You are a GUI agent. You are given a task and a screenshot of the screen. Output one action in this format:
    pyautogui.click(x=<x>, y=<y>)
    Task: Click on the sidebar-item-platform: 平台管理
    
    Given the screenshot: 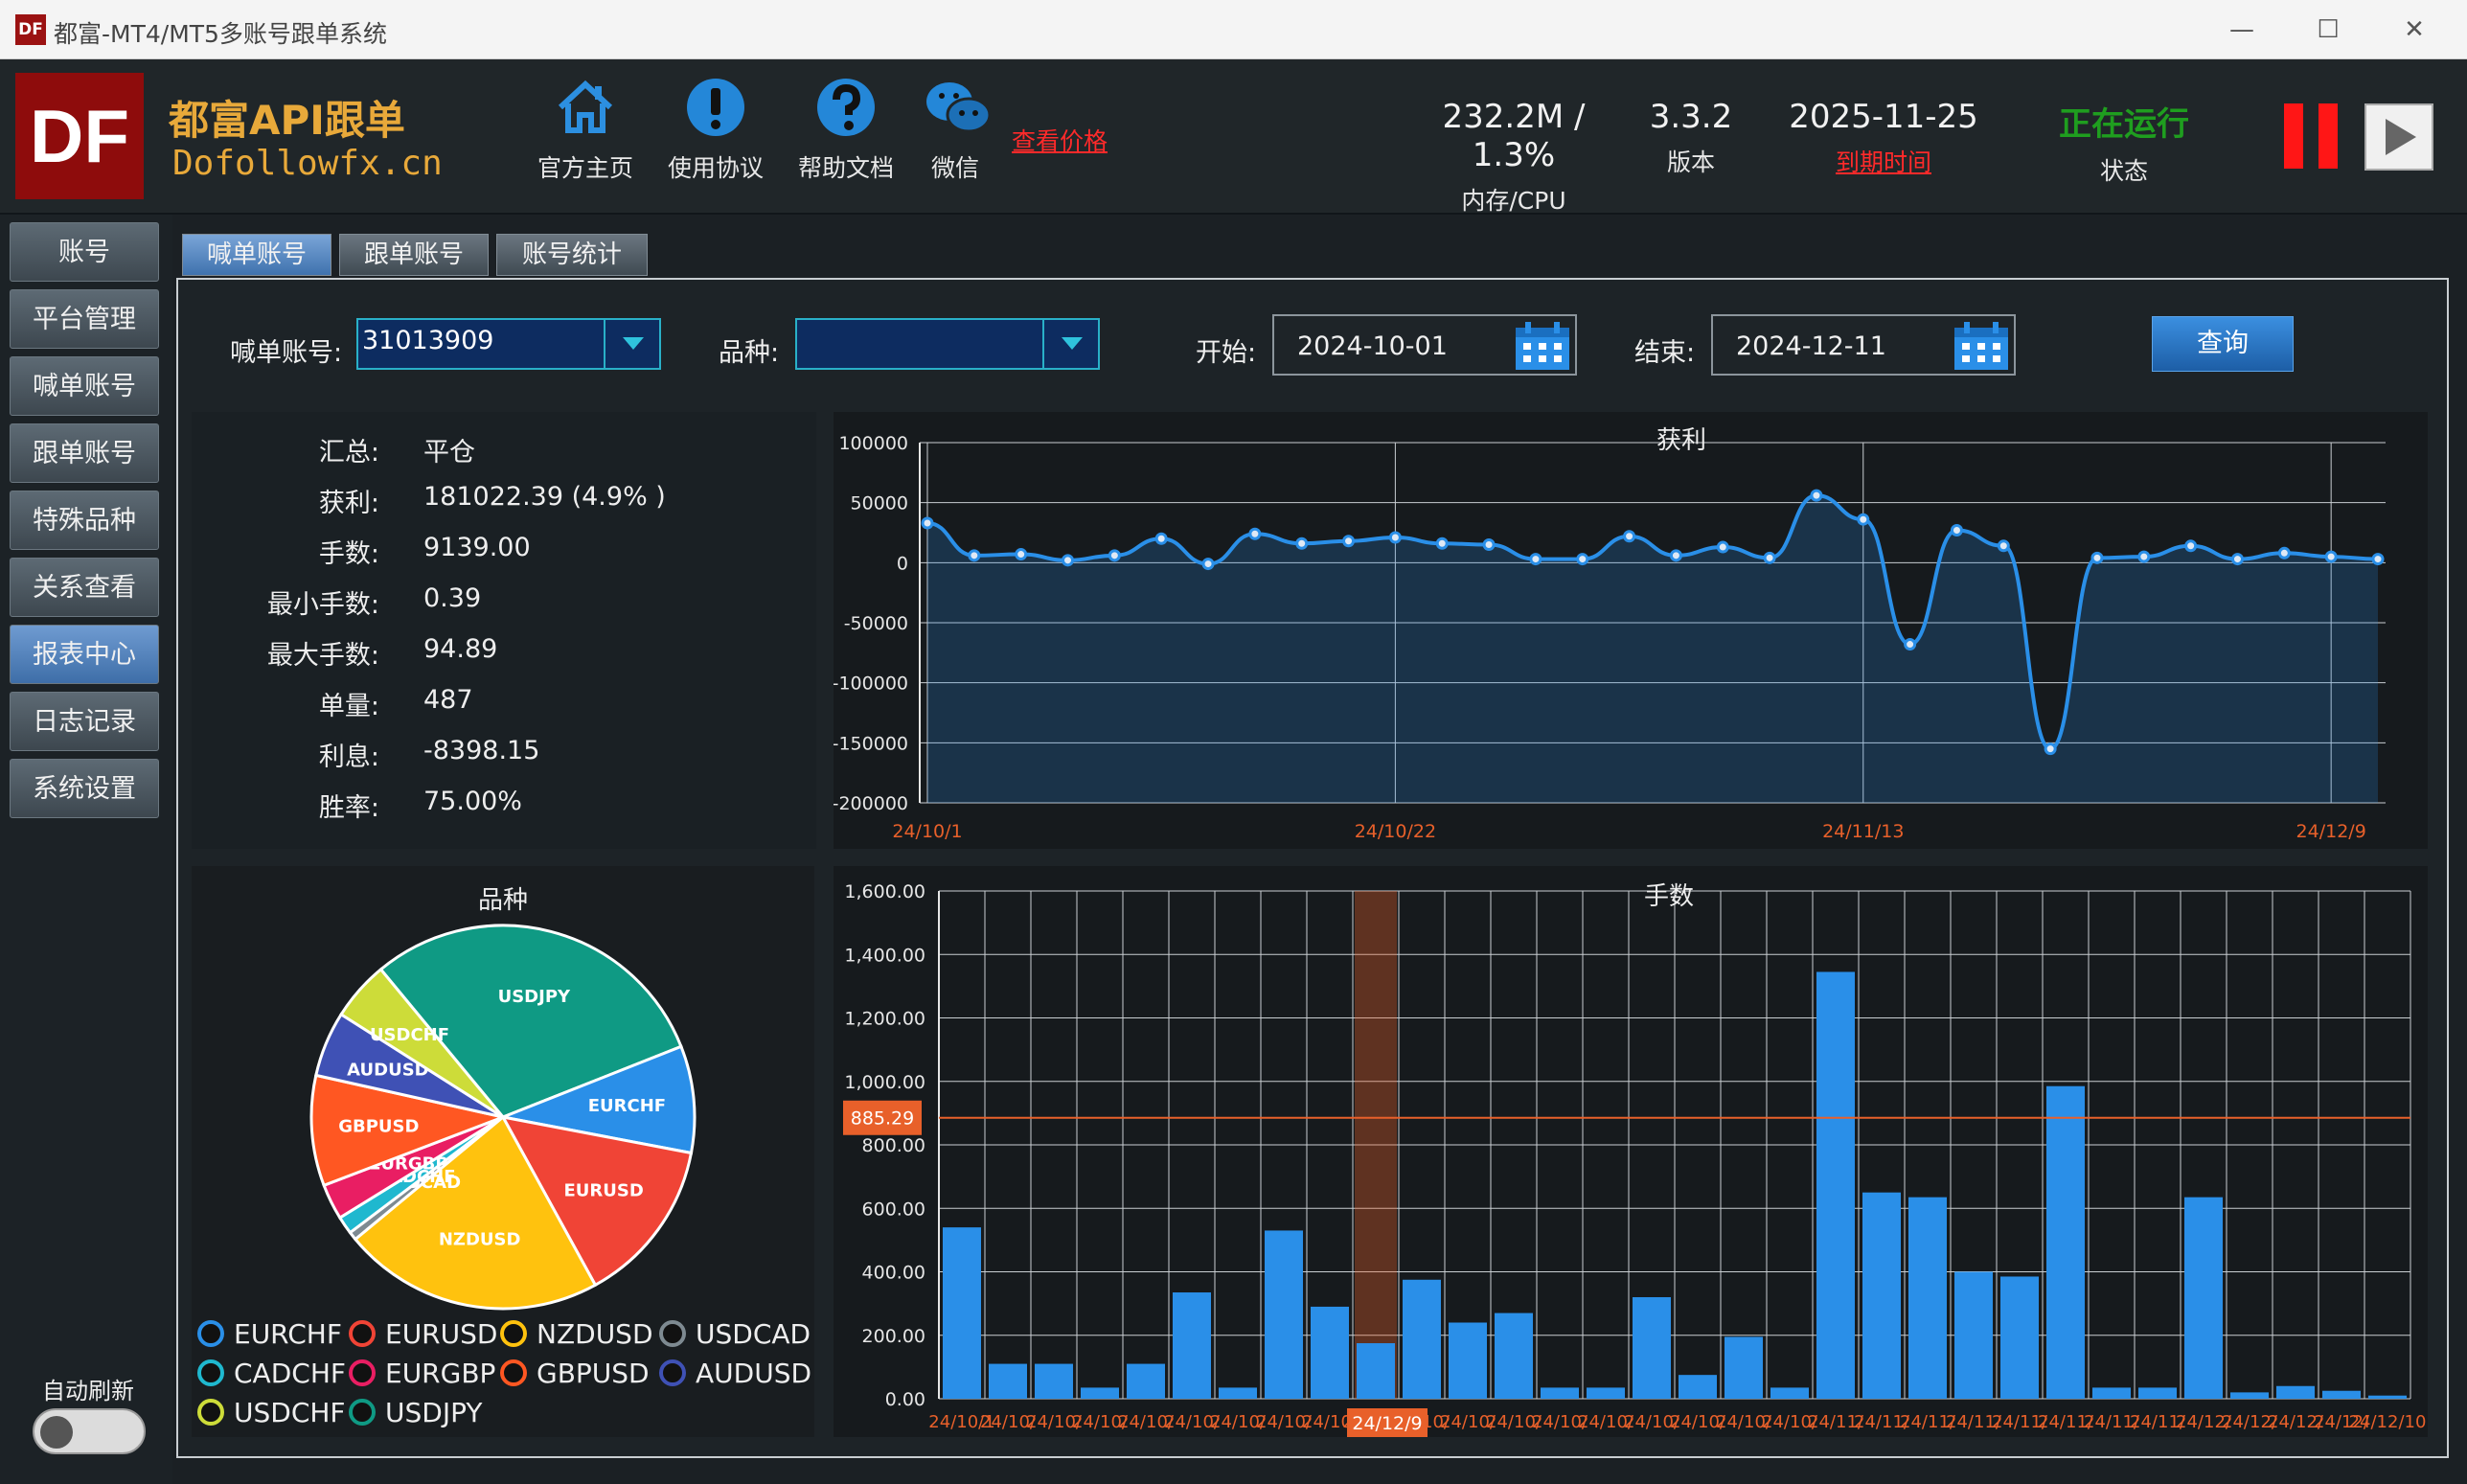 What is the action you would take?
    pyautogui.click(x=84, y=319)
    